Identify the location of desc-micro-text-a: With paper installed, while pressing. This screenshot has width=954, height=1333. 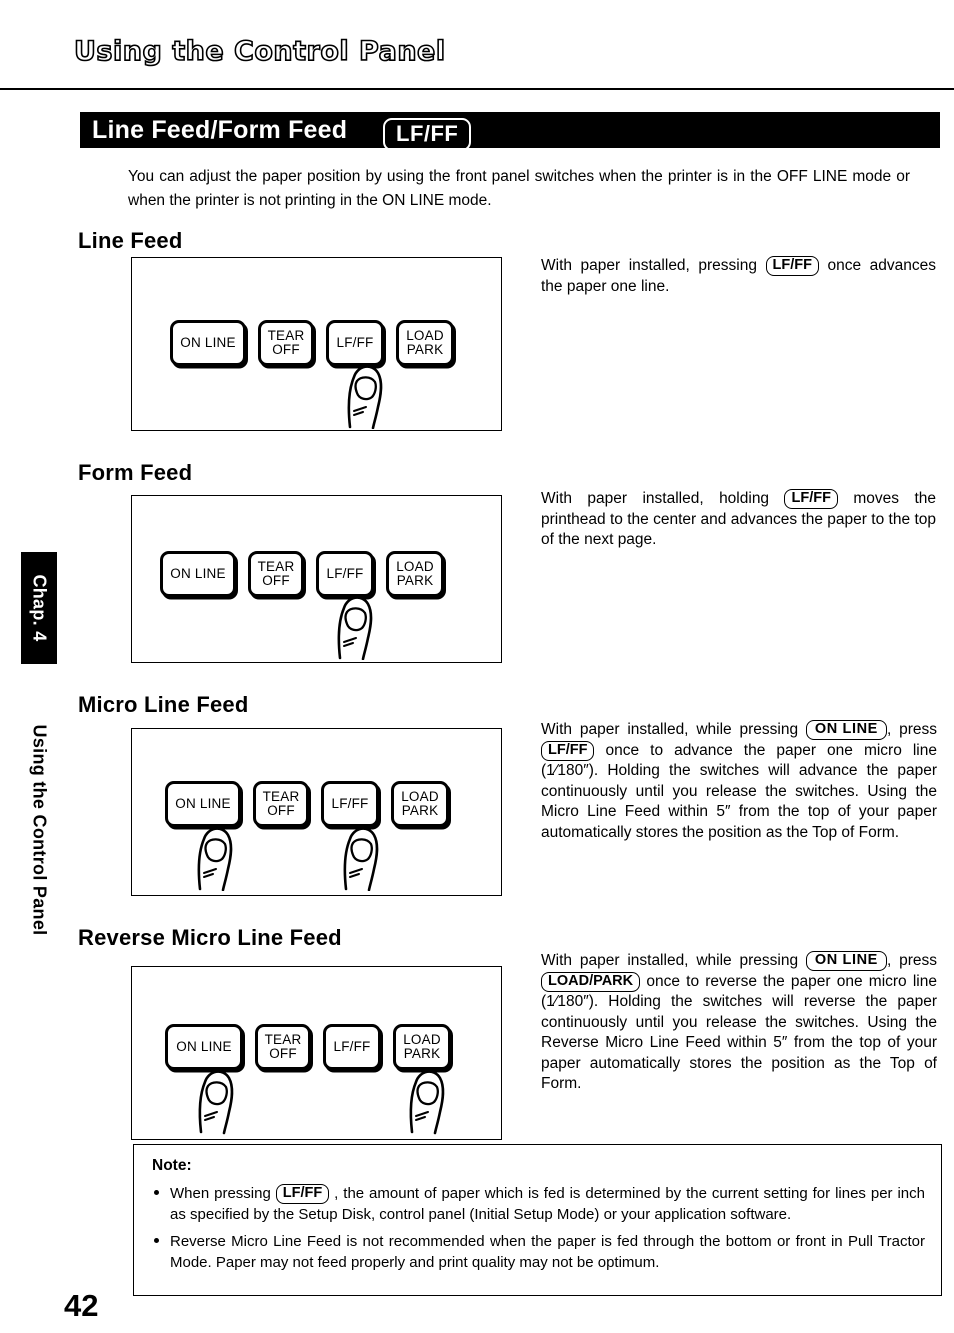
(670, 729).